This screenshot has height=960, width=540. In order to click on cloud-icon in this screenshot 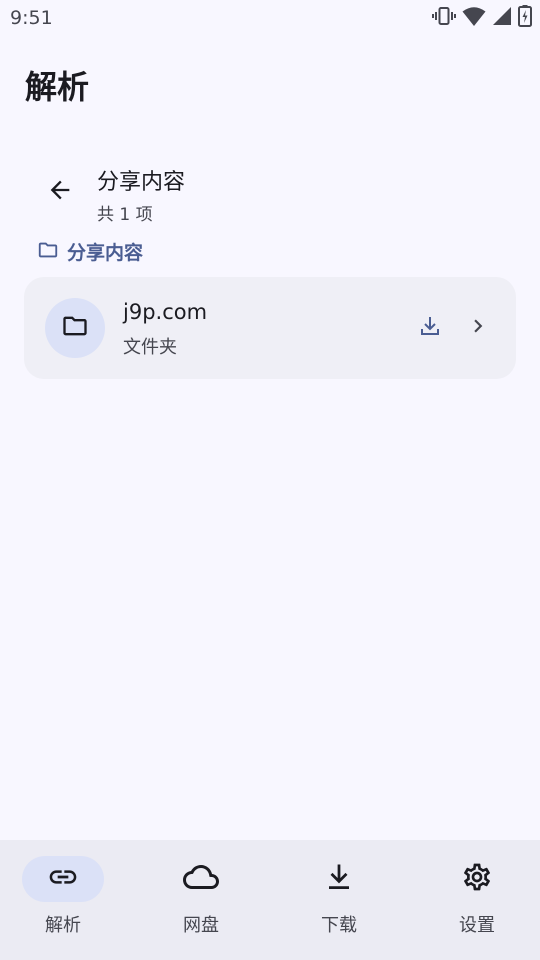, I will do `click(201, 879)`.